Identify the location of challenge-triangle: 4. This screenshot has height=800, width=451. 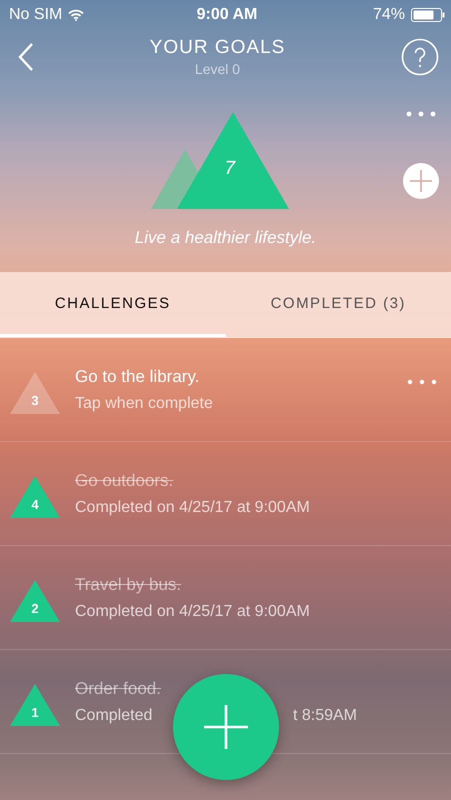
(35, 497).